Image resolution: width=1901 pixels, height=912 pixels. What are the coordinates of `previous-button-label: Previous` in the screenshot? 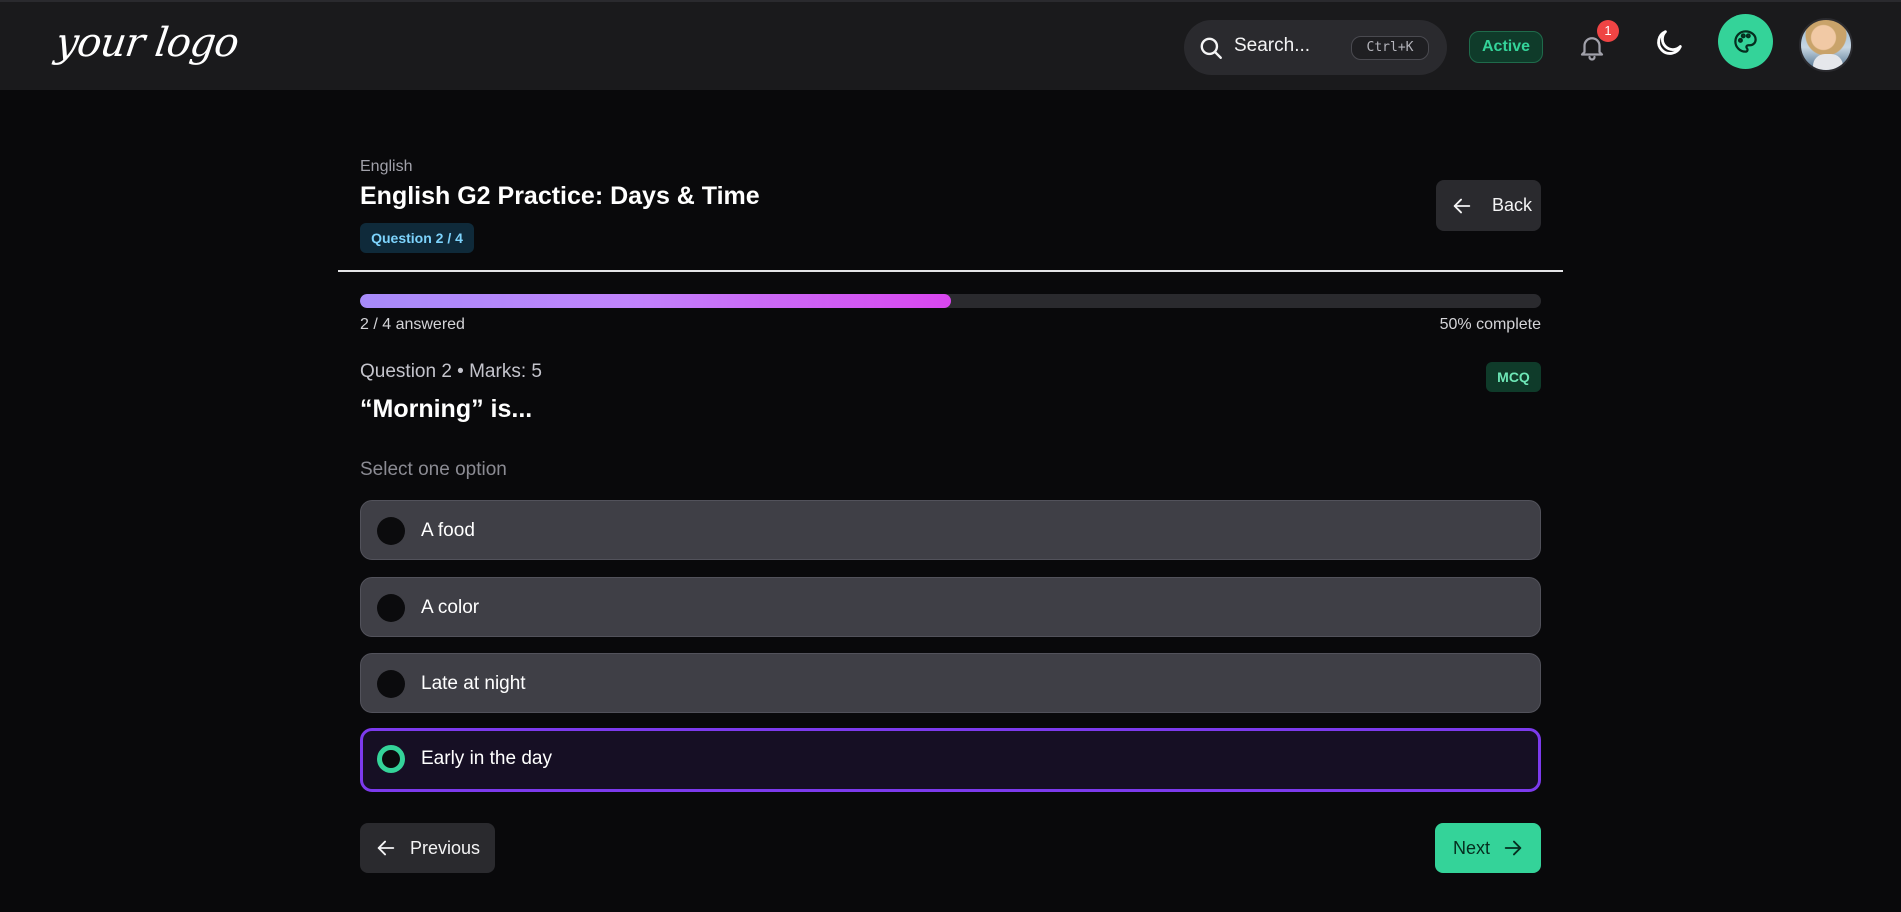 It's located at (445, 848).